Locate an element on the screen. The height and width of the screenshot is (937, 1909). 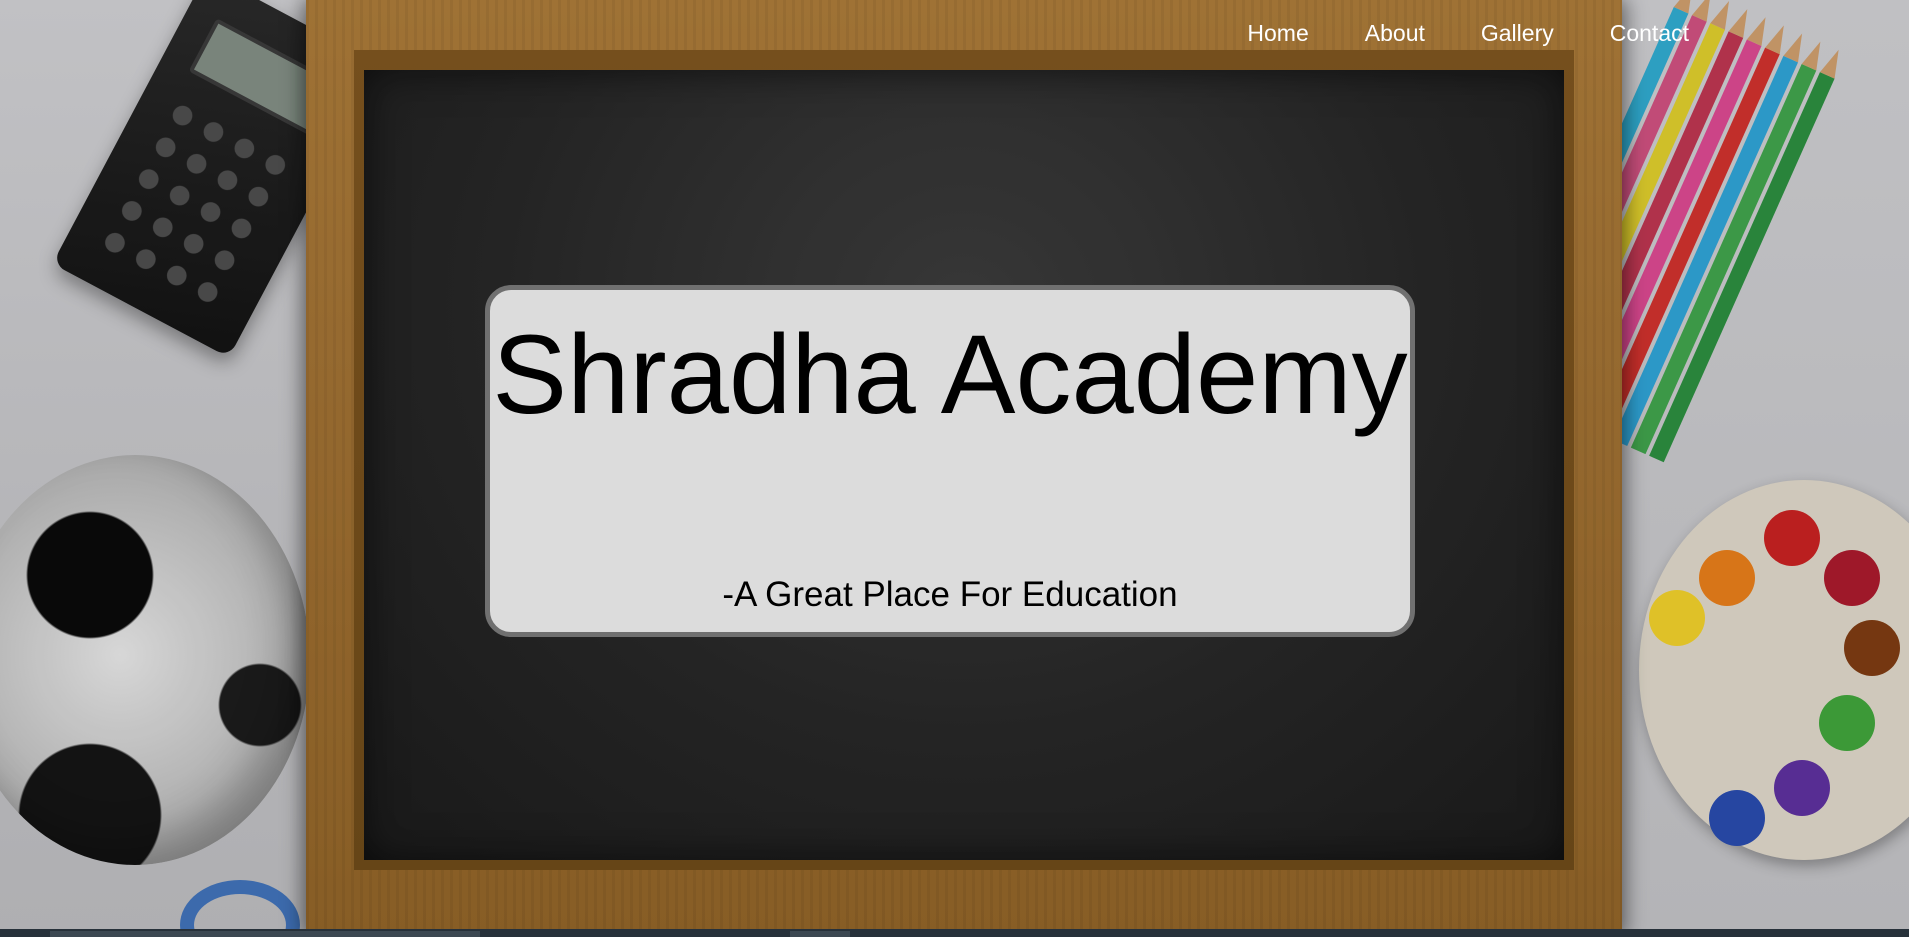
nav-gallery-link: Gallery is located at coordinates (1517, 33).